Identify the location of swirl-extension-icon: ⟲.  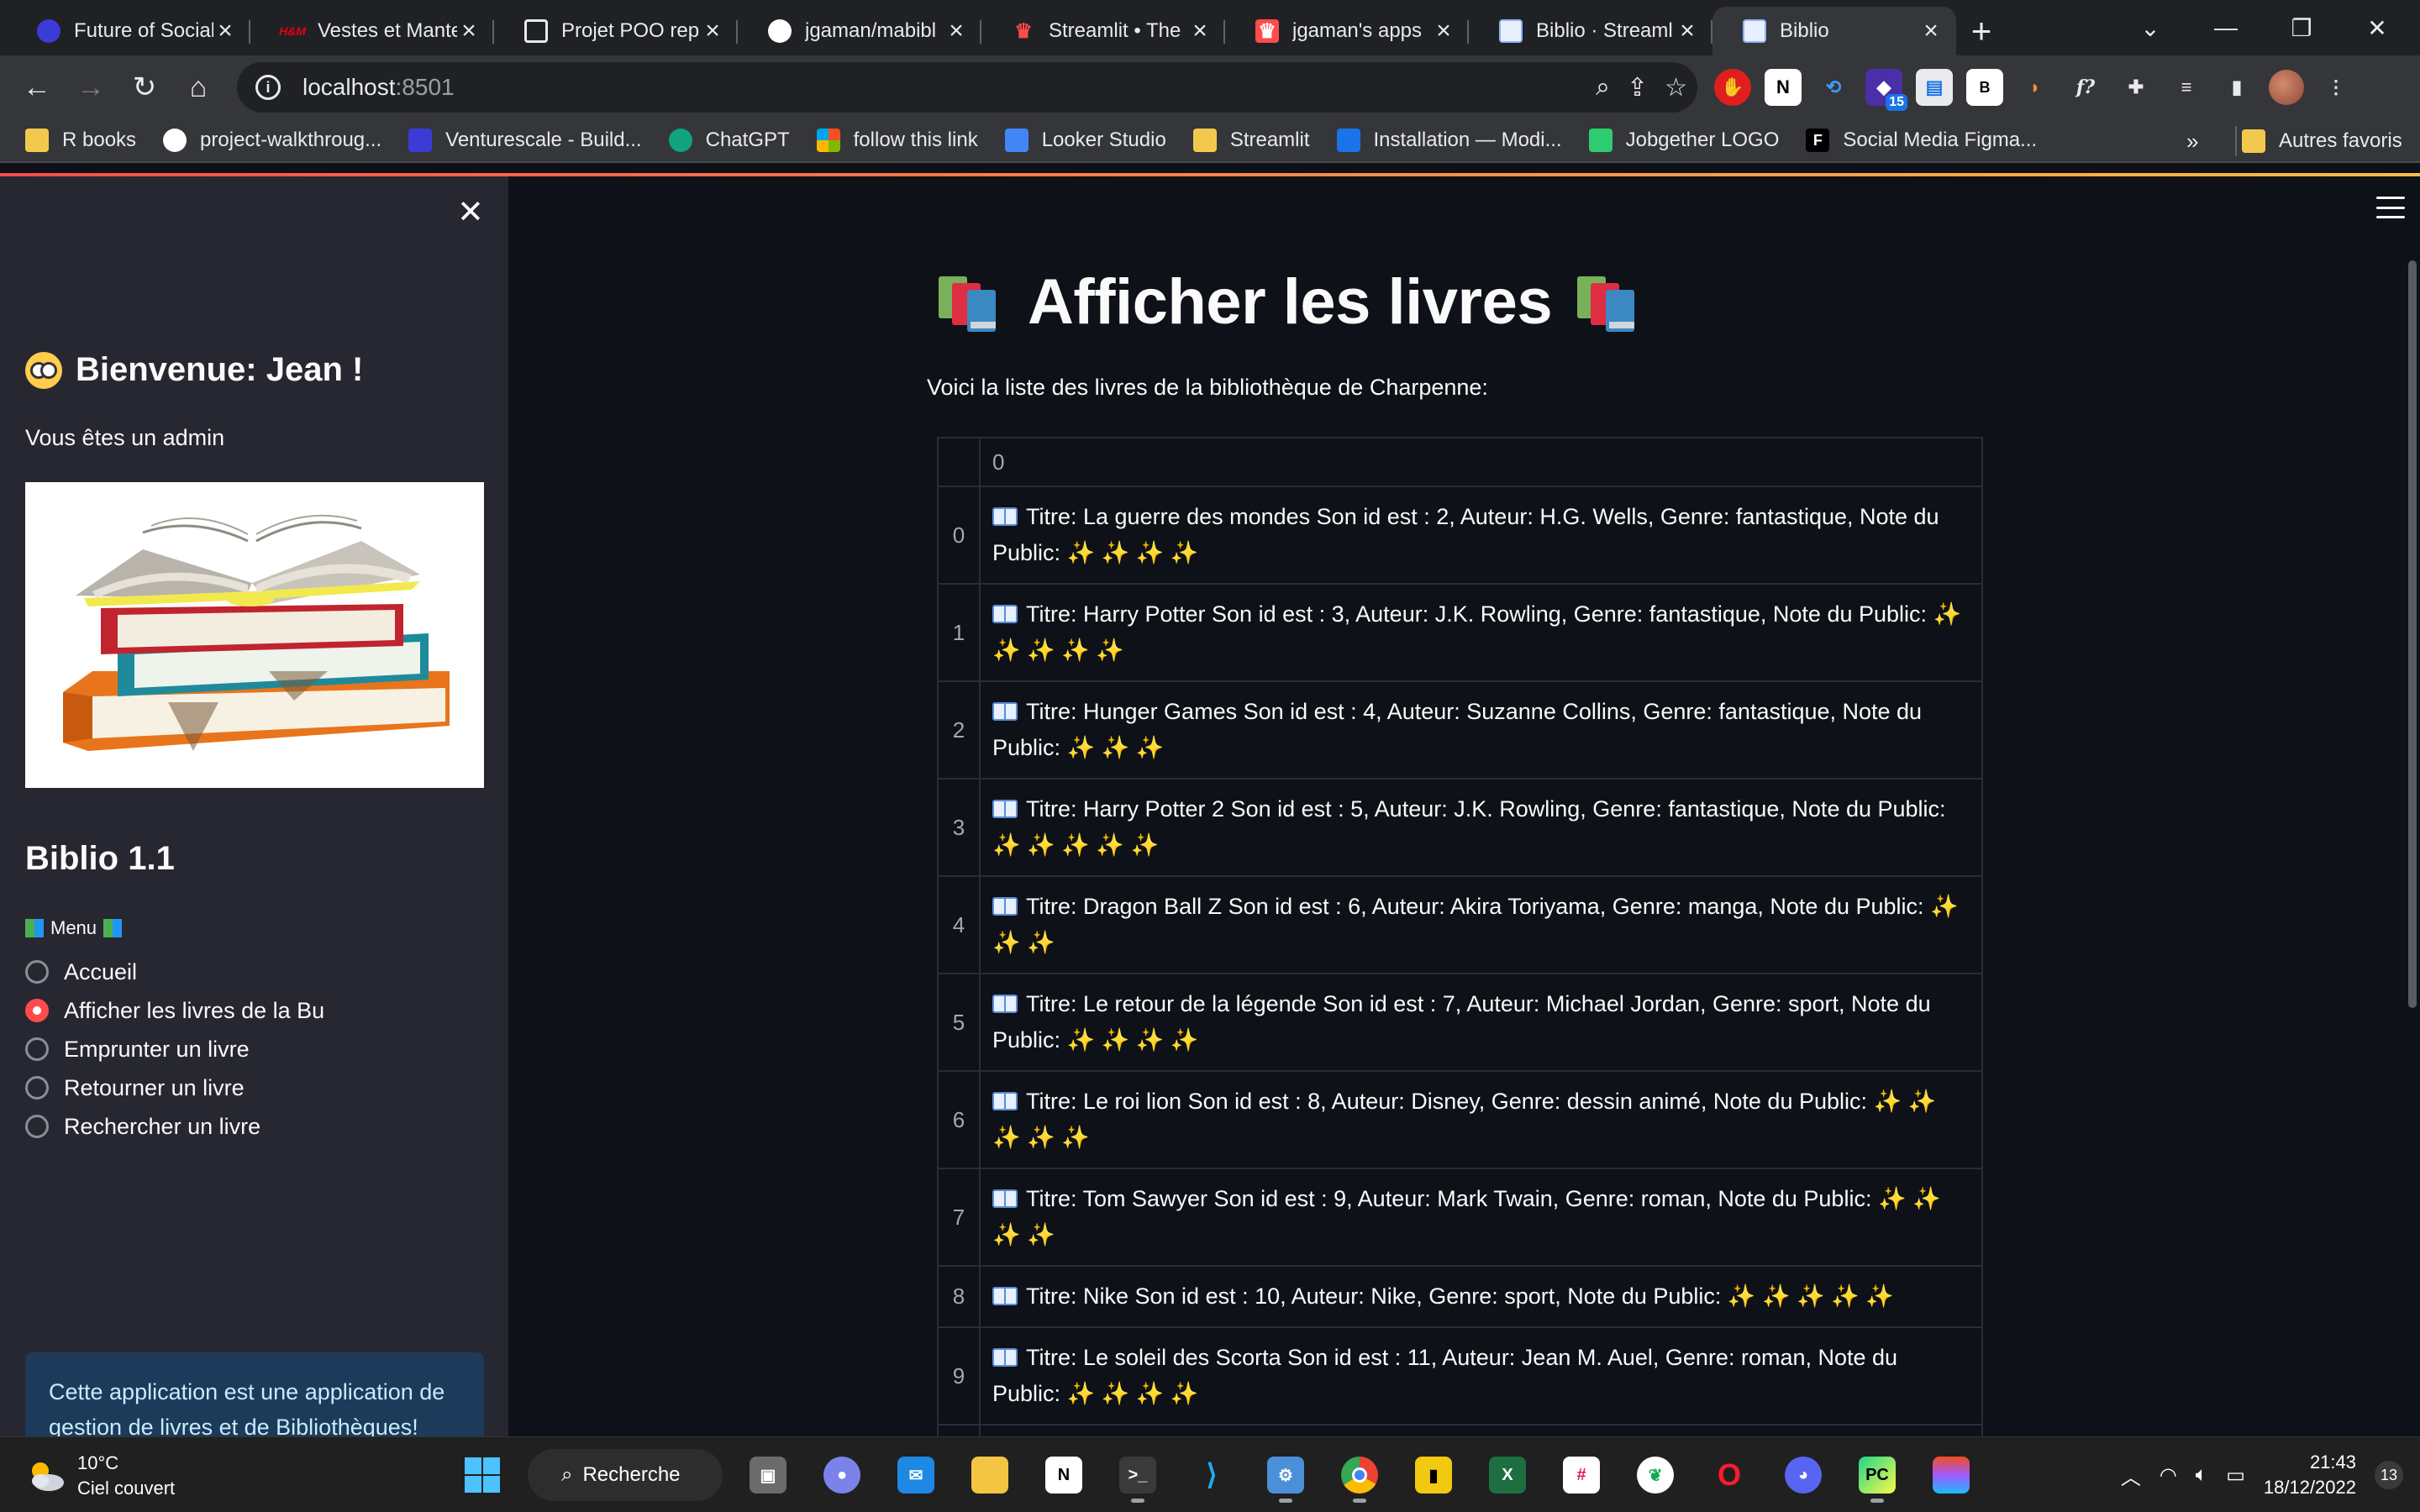
(1833, 87).